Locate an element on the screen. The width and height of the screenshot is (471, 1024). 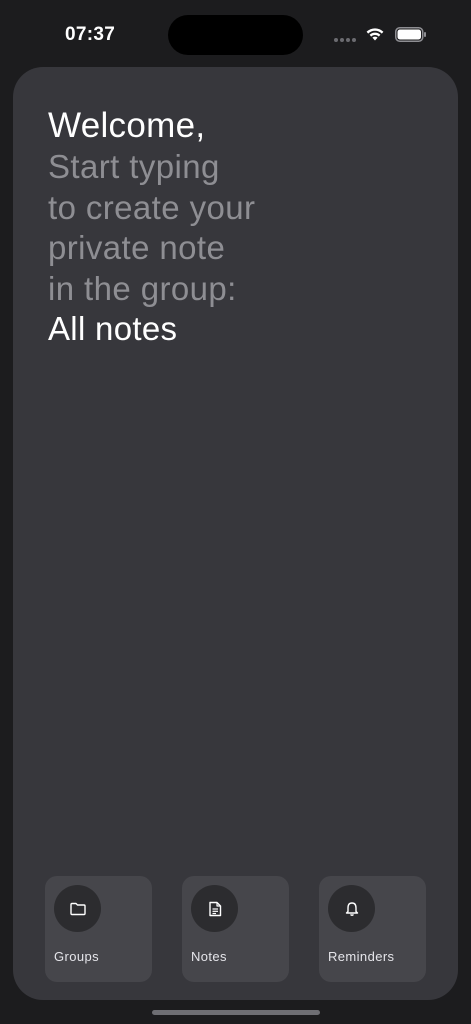
wifi-icon is located at coordinates (375, 34).